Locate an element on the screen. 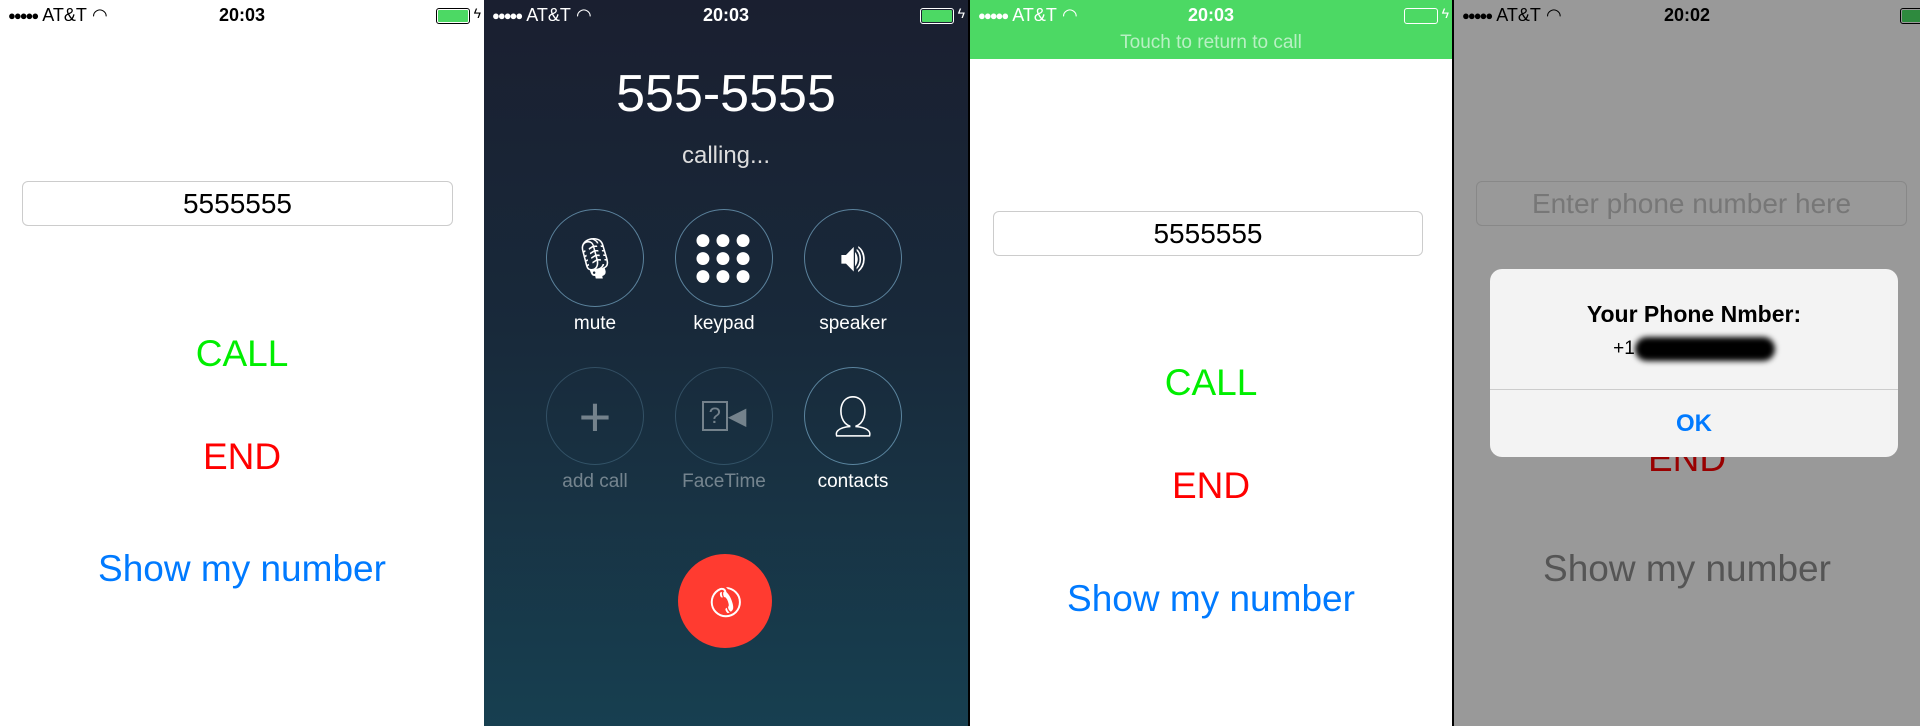 This screenshot has height=726, width=1920. keypad-icon: ●●● ●●● ●●● is located at coordinates (724, 257).